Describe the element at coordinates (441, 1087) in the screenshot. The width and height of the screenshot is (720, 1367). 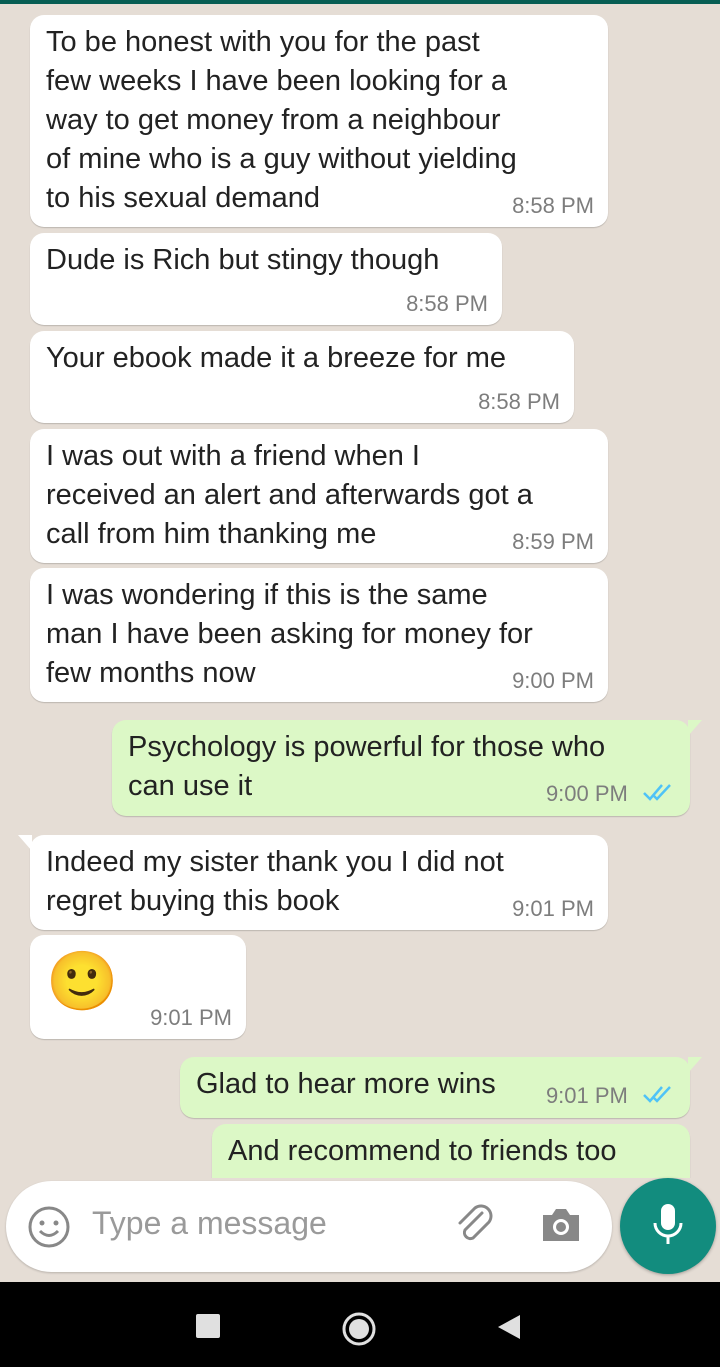
I see `message-bubble-outgoing: Glad to hear more wins 9:01 PM` at that location.